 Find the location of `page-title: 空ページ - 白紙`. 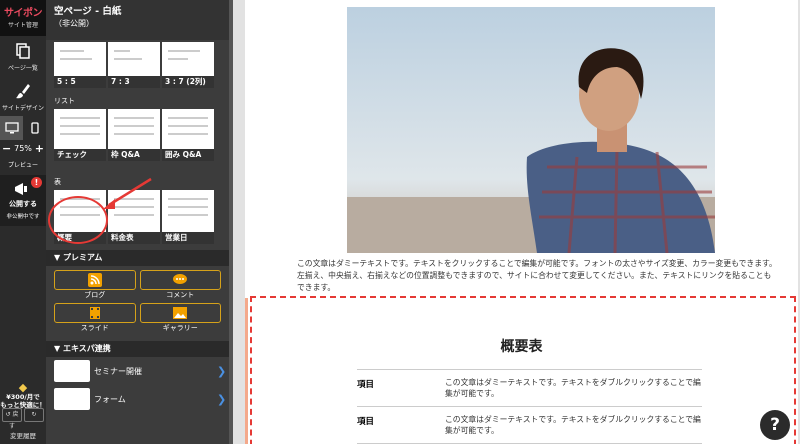

page-title: 空ページ - 白紙 is located at coordinates (88, 11).